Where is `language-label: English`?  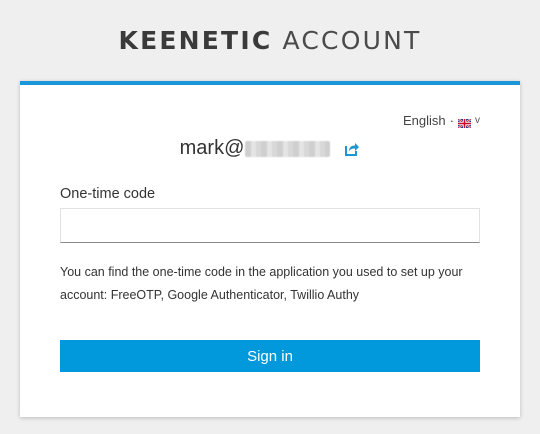
language-label: English is located at coordinates (424, 120).